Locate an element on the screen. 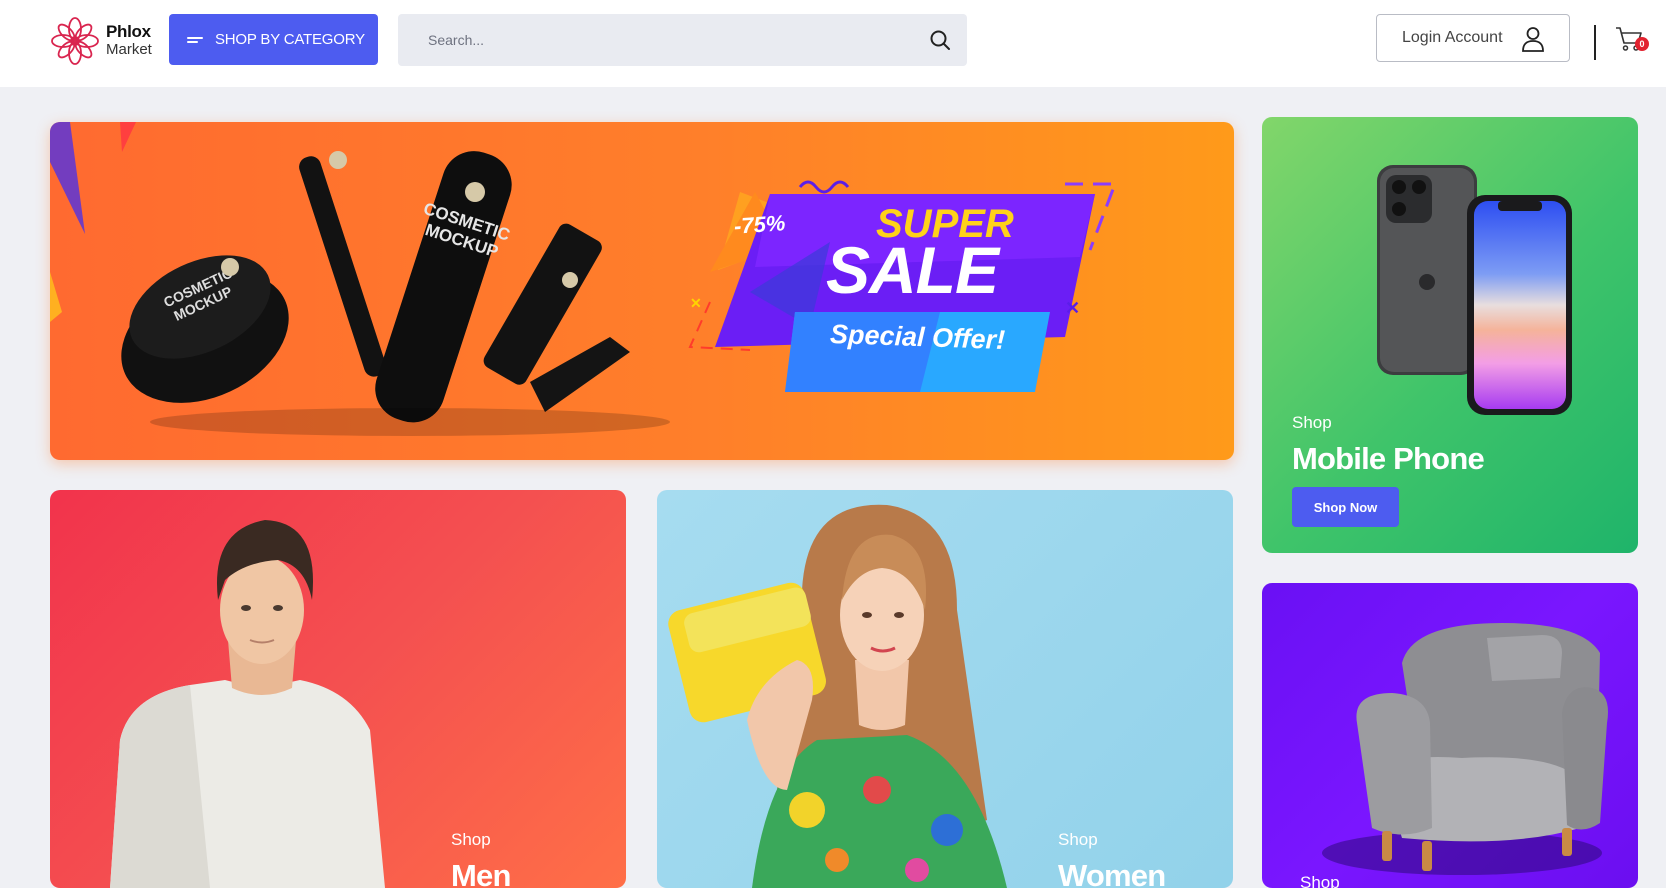 This screenshot has width=1666, height=888. category-button-label: SHOP BY CATEGORY is located at coordinates (290, 39).